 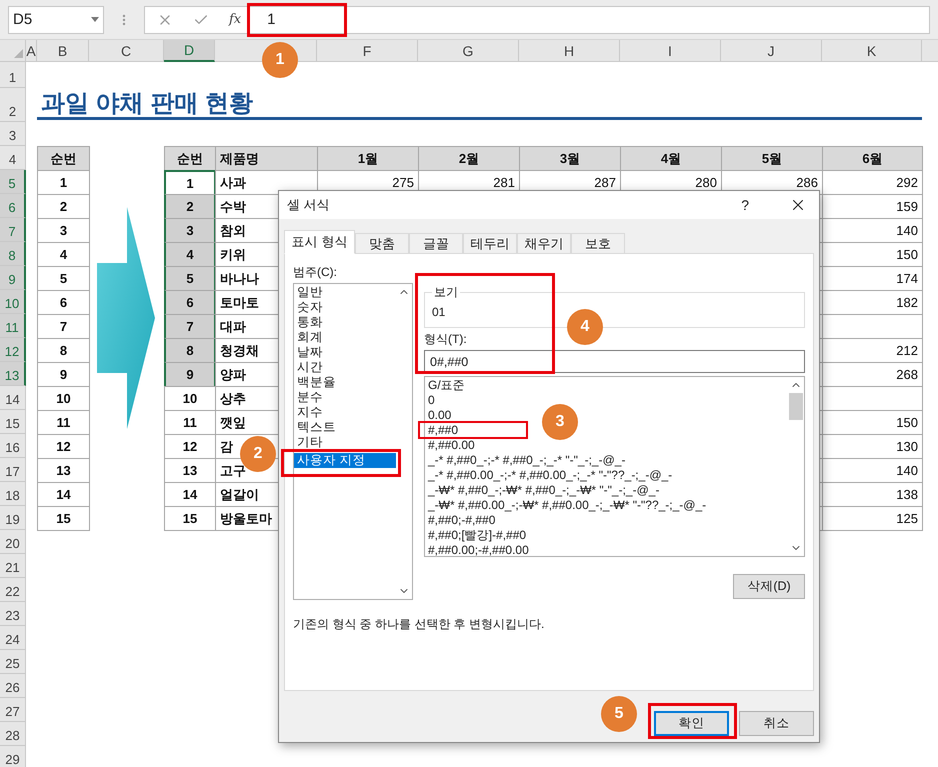 I want to click on name-box: D5, so click(x=56, y=20).